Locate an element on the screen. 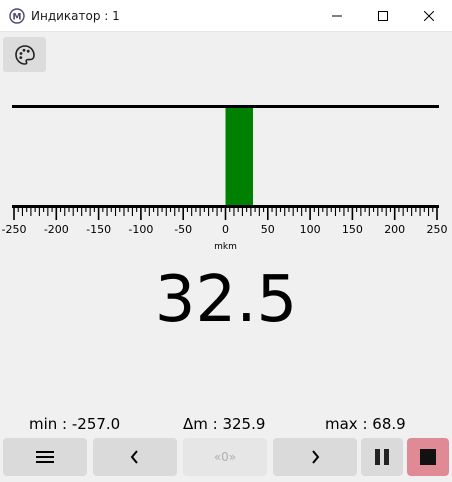  tick-label: 250 is located at coordinates (437, 229).